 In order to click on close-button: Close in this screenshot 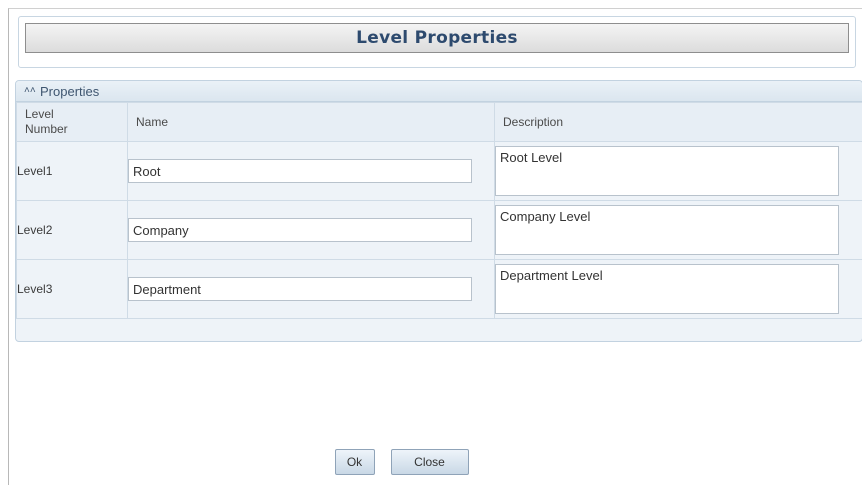, I will do `click(429, 462)`.